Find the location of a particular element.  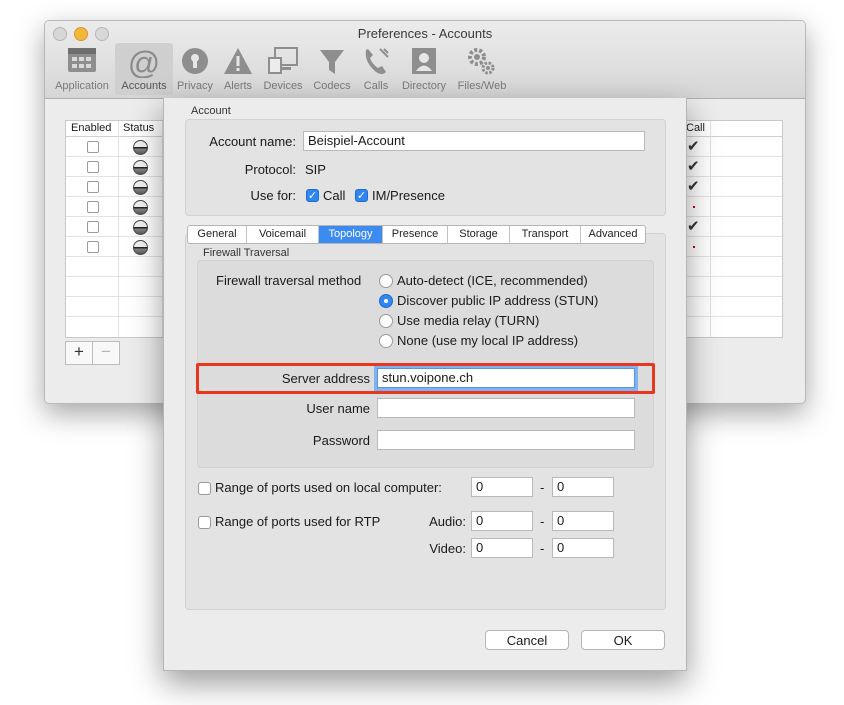

tab-presence: Presence is located at coordinates (415, 234).